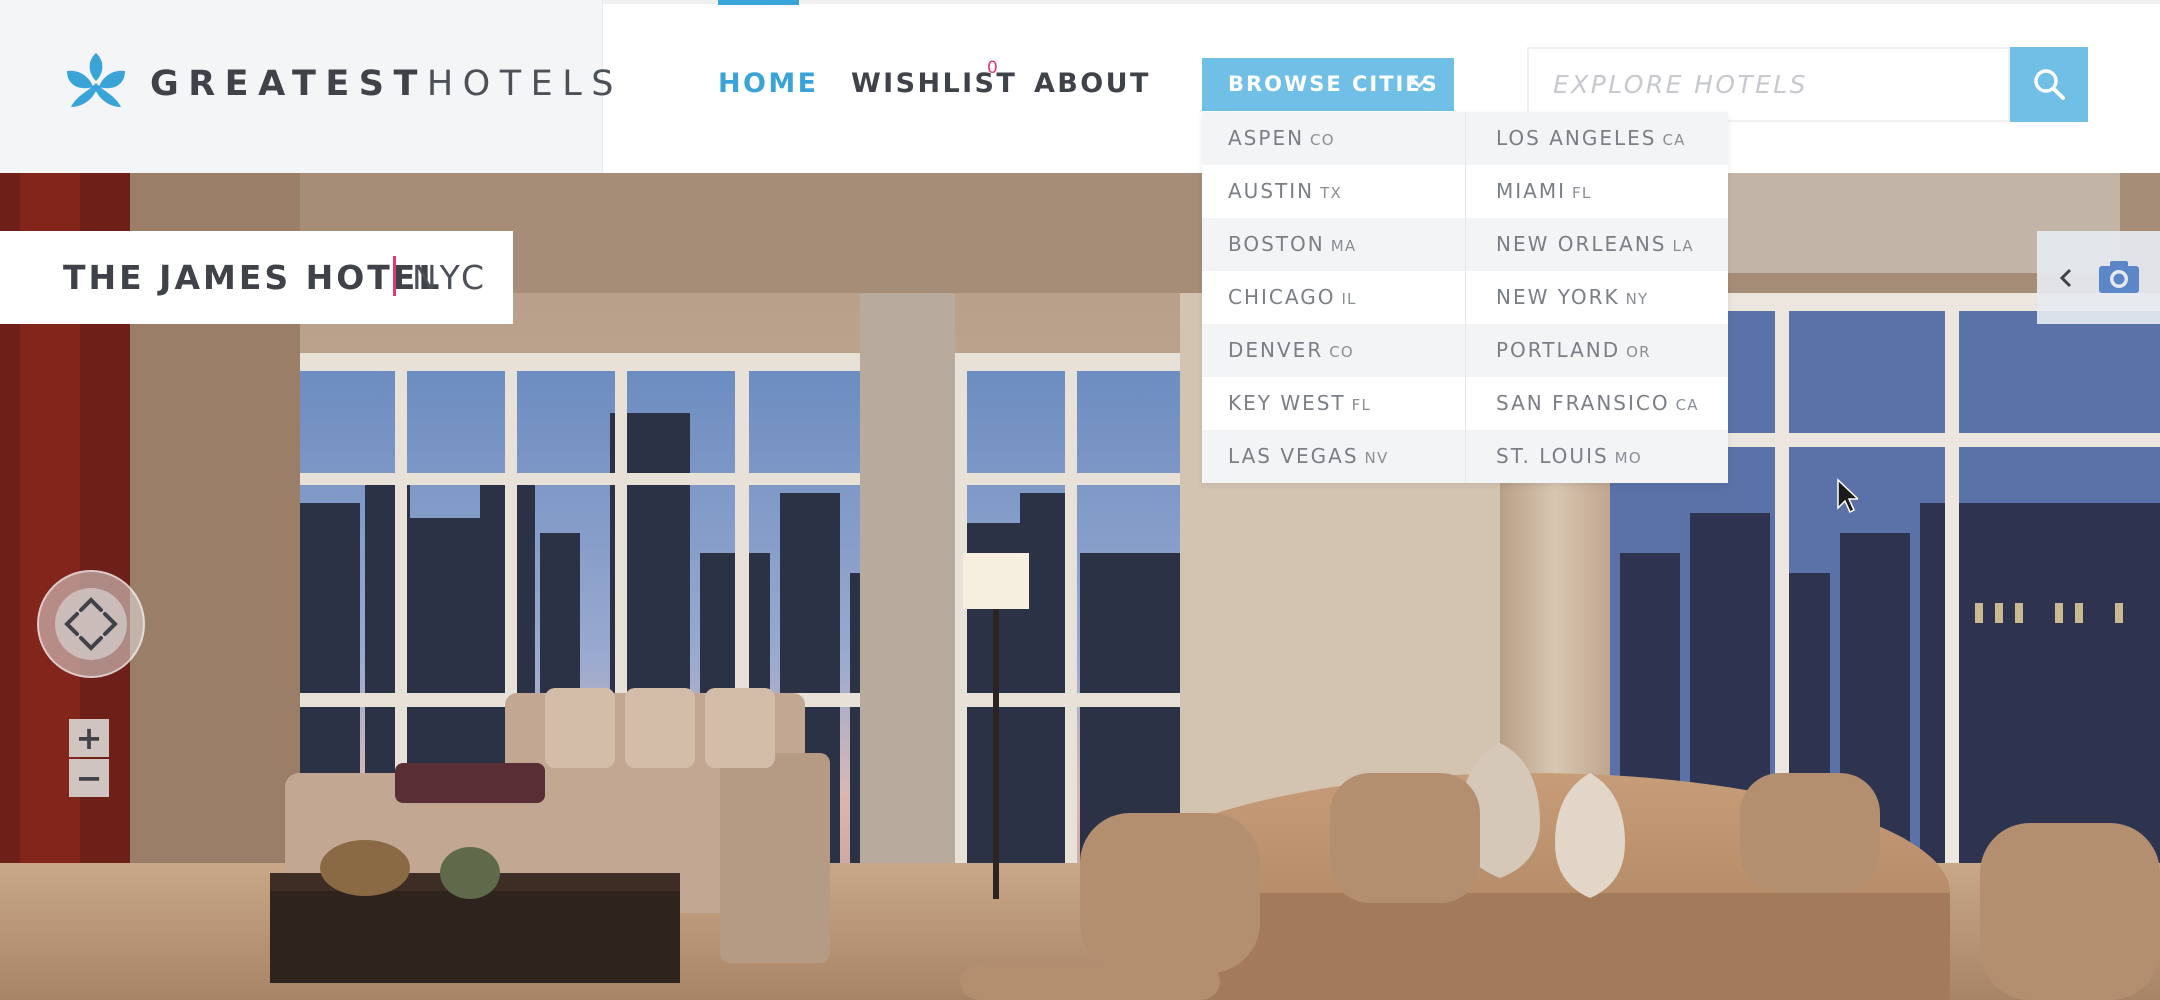 Image resolution: width=2160 pixels, height=1000 pixels. Describe the element at coordinates (2119, 277) in the screenshot. I see `camera-icon` at that location.